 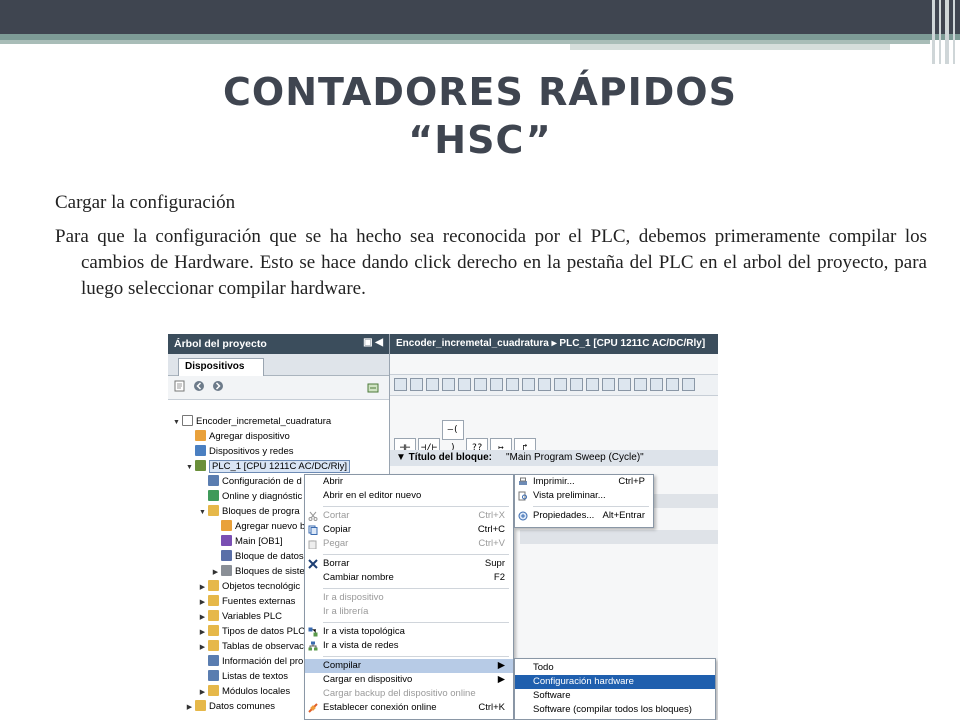 I want to click on top-stripe, so click(x=730, y=47).